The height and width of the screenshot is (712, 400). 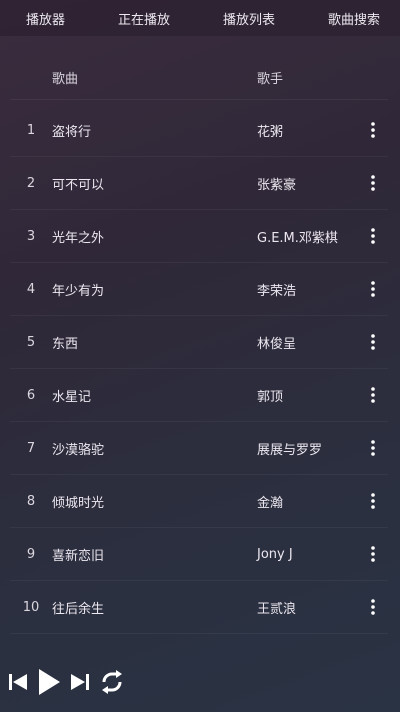 I want to click on top-tab-bar: 播放器 正在播放 播放列表 歌曲搜索, so click(x=200, y=18).